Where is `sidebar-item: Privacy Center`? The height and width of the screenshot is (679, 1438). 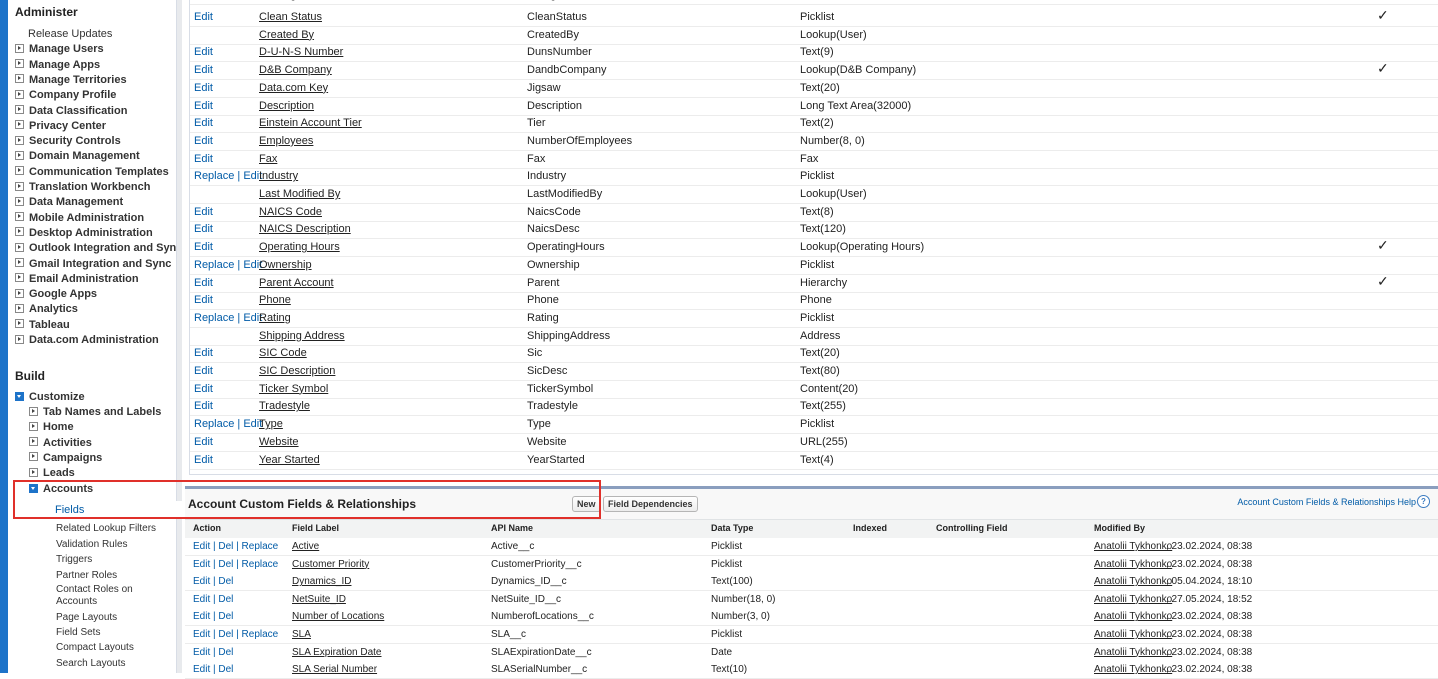 sidebar-item: Privacy Center is located at coordinates (60, 126).